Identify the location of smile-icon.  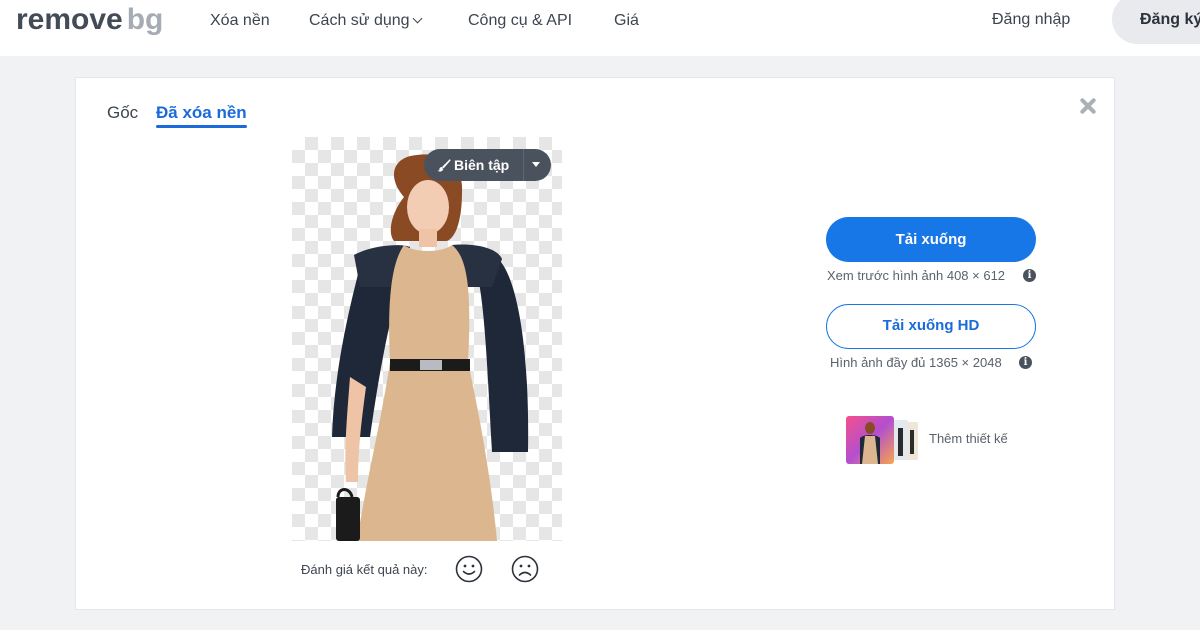
(469, 569).